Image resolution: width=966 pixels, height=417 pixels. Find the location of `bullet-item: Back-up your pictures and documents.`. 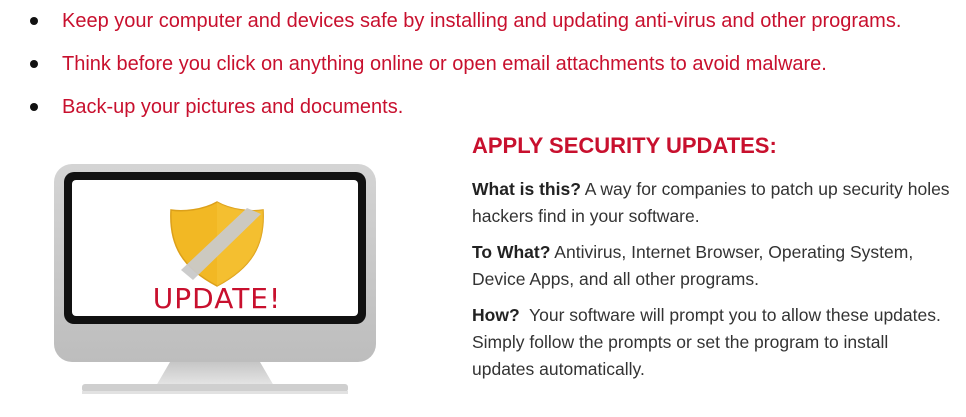

bullet-item: Back-up your pictures and documents. is located at coordinates (216, 107).